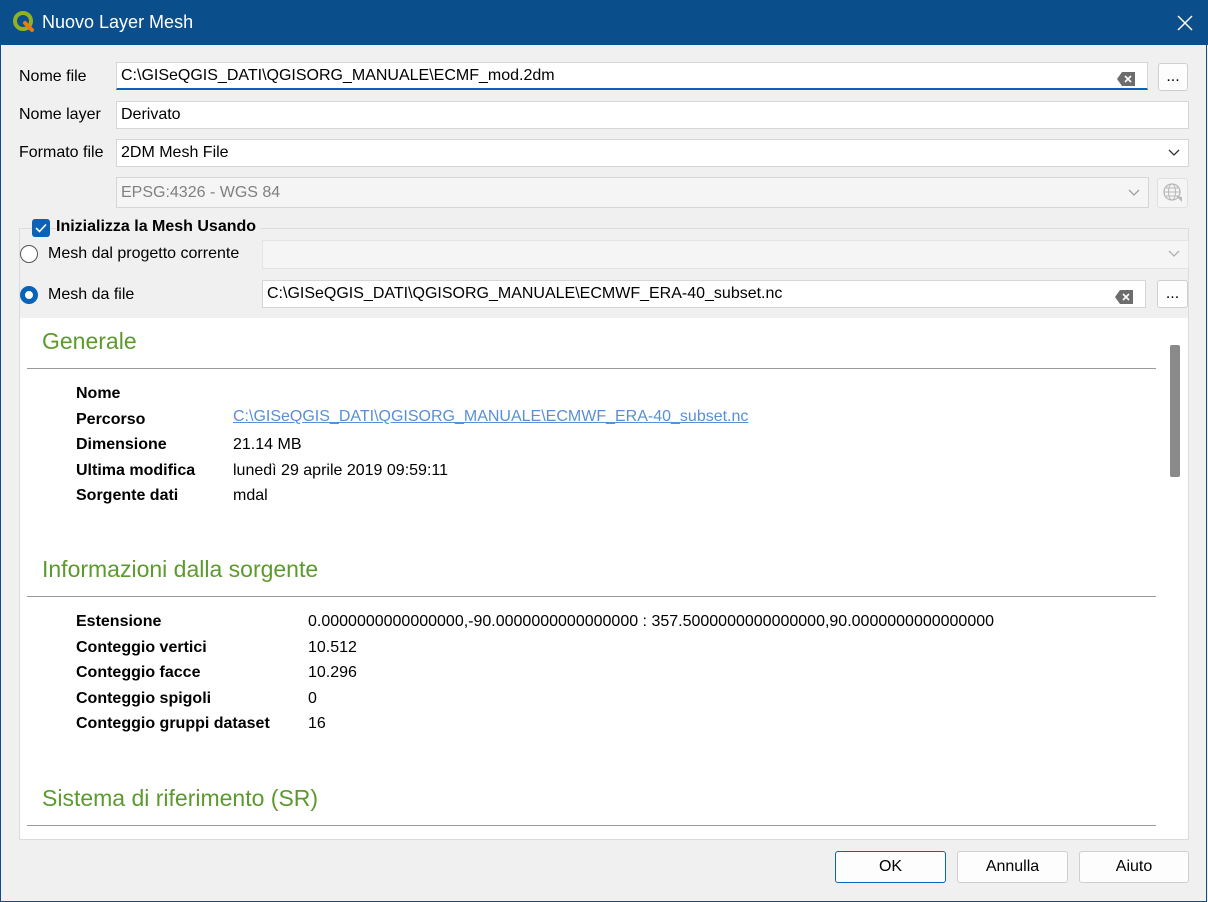 This screenshot has height=902, width=1208. What do you see at coordinates (890, 867) in the screenshot?
I see `ok-button: OK` at bounding box center [890, 867].